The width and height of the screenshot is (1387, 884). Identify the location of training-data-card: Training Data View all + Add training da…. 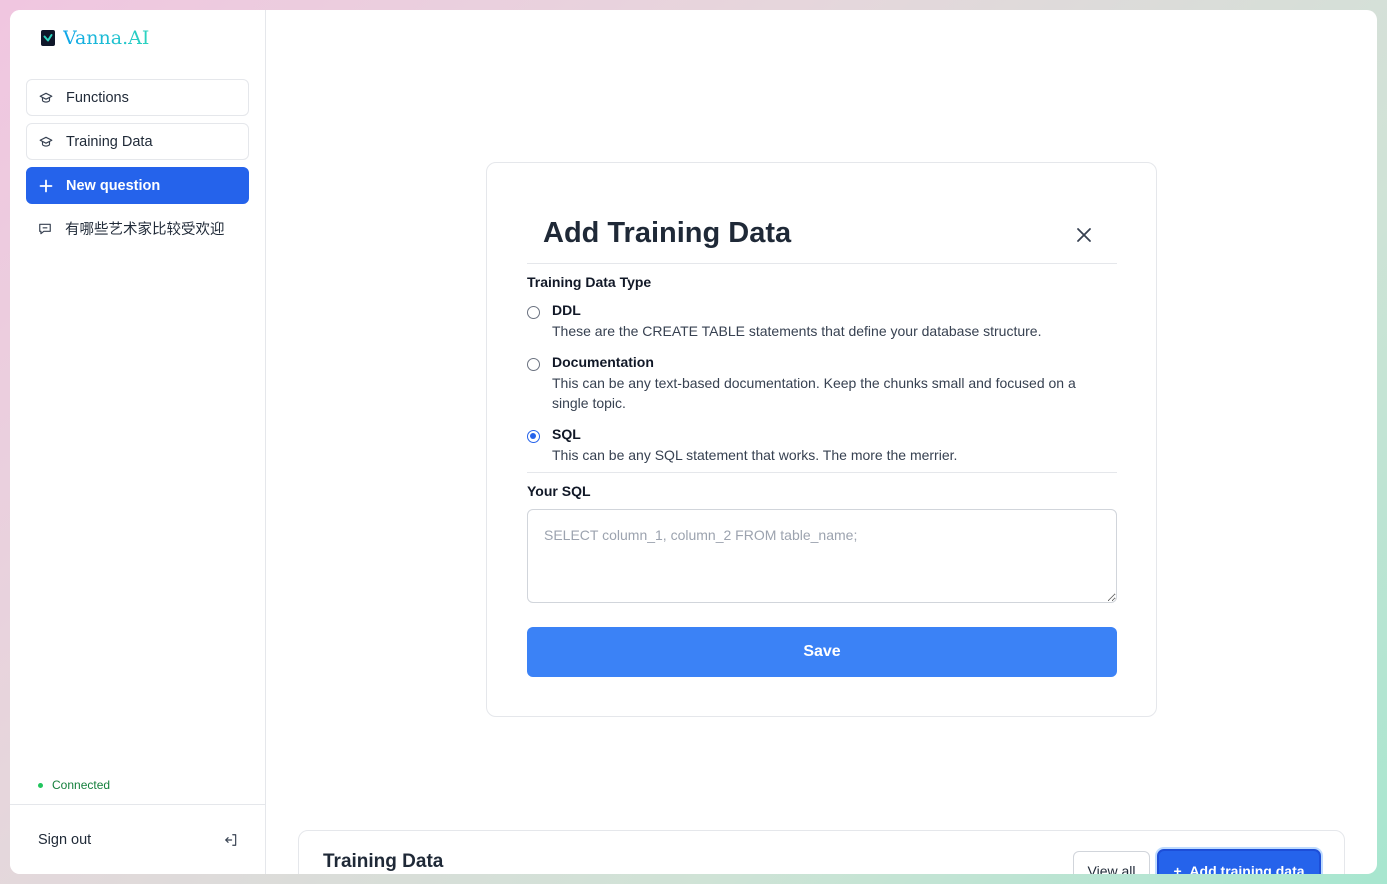
(821, 852).